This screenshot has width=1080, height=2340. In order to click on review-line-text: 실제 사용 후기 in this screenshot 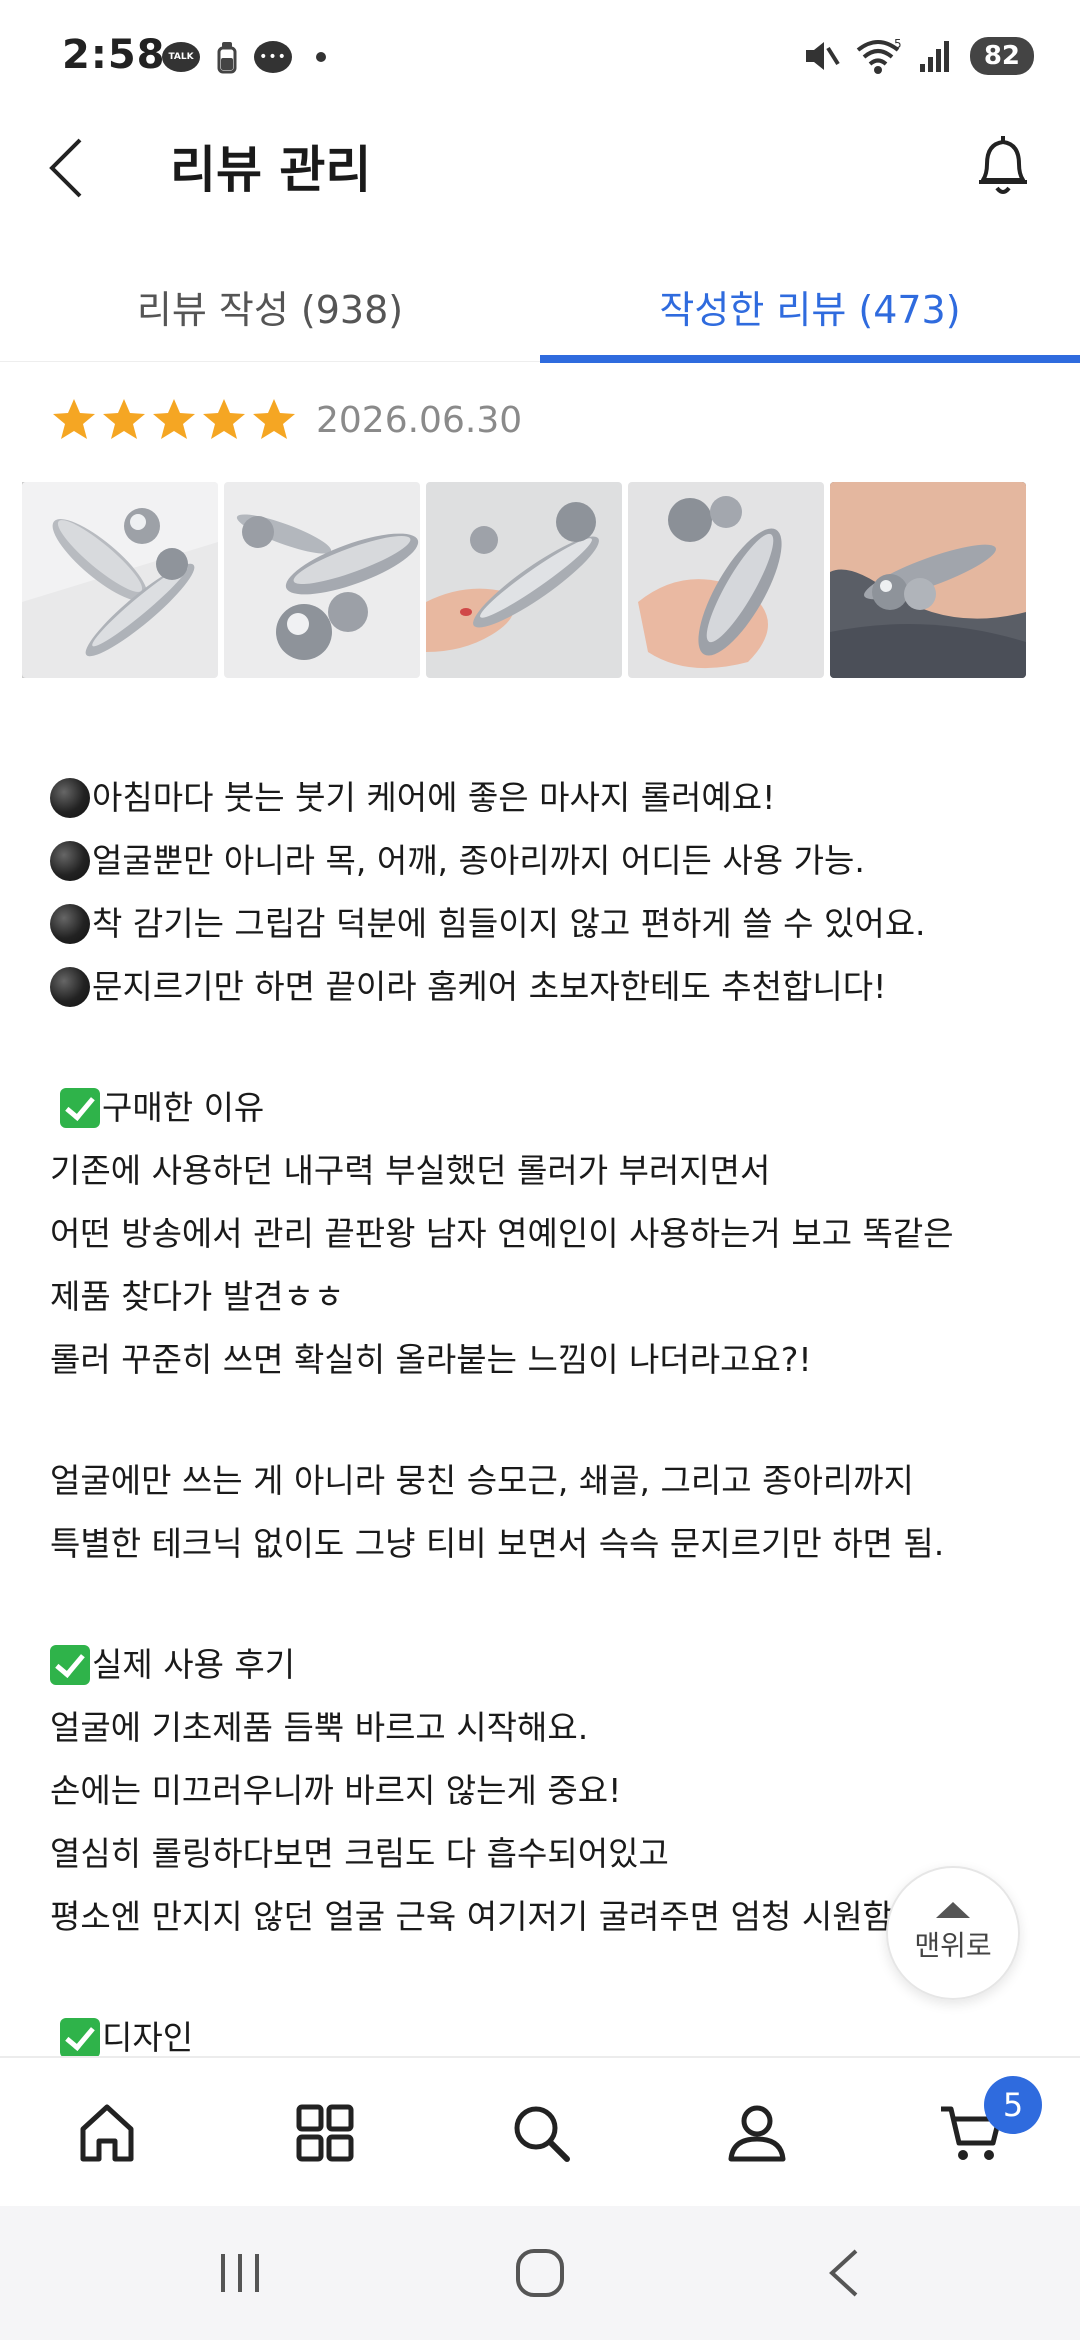, I will do `click(194, 1664)`.